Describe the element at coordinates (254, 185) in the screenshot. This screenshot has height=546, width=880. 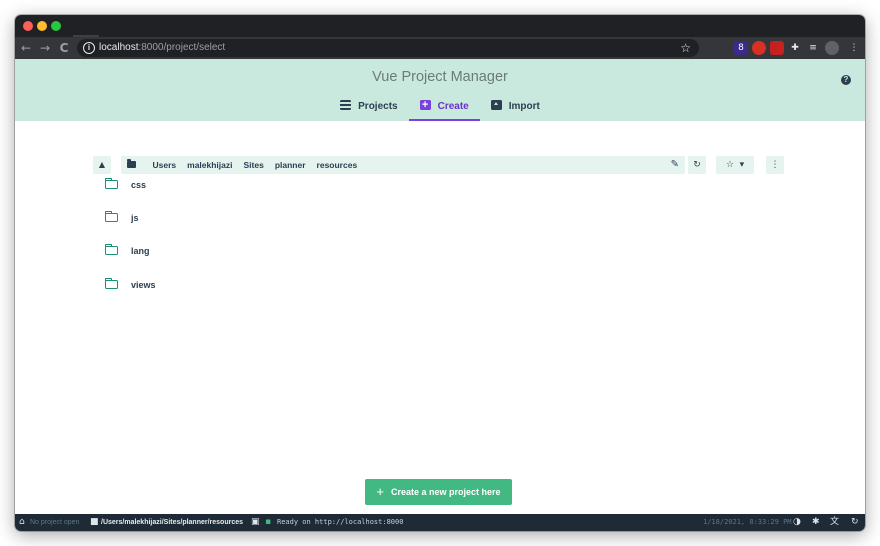
I see `folder-item-css: css` at that location.